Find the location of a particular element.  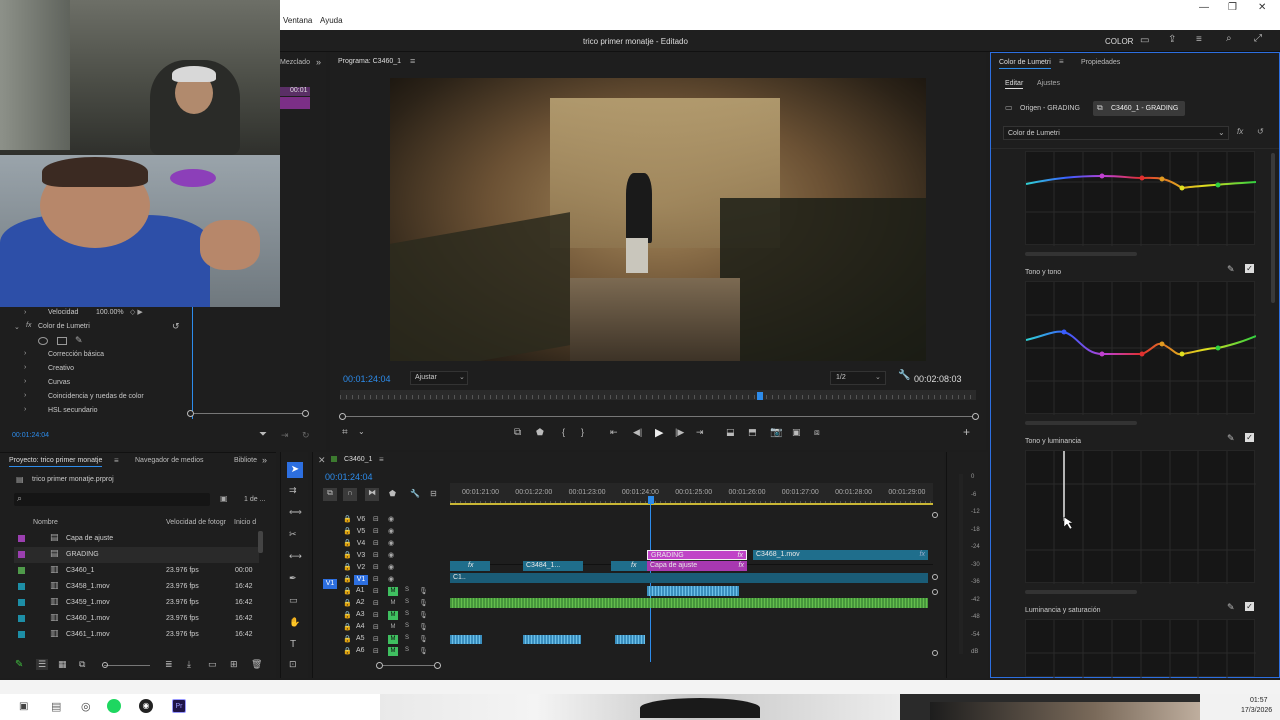

search-icon: ⌕ is located at coordinates (1229, 38).